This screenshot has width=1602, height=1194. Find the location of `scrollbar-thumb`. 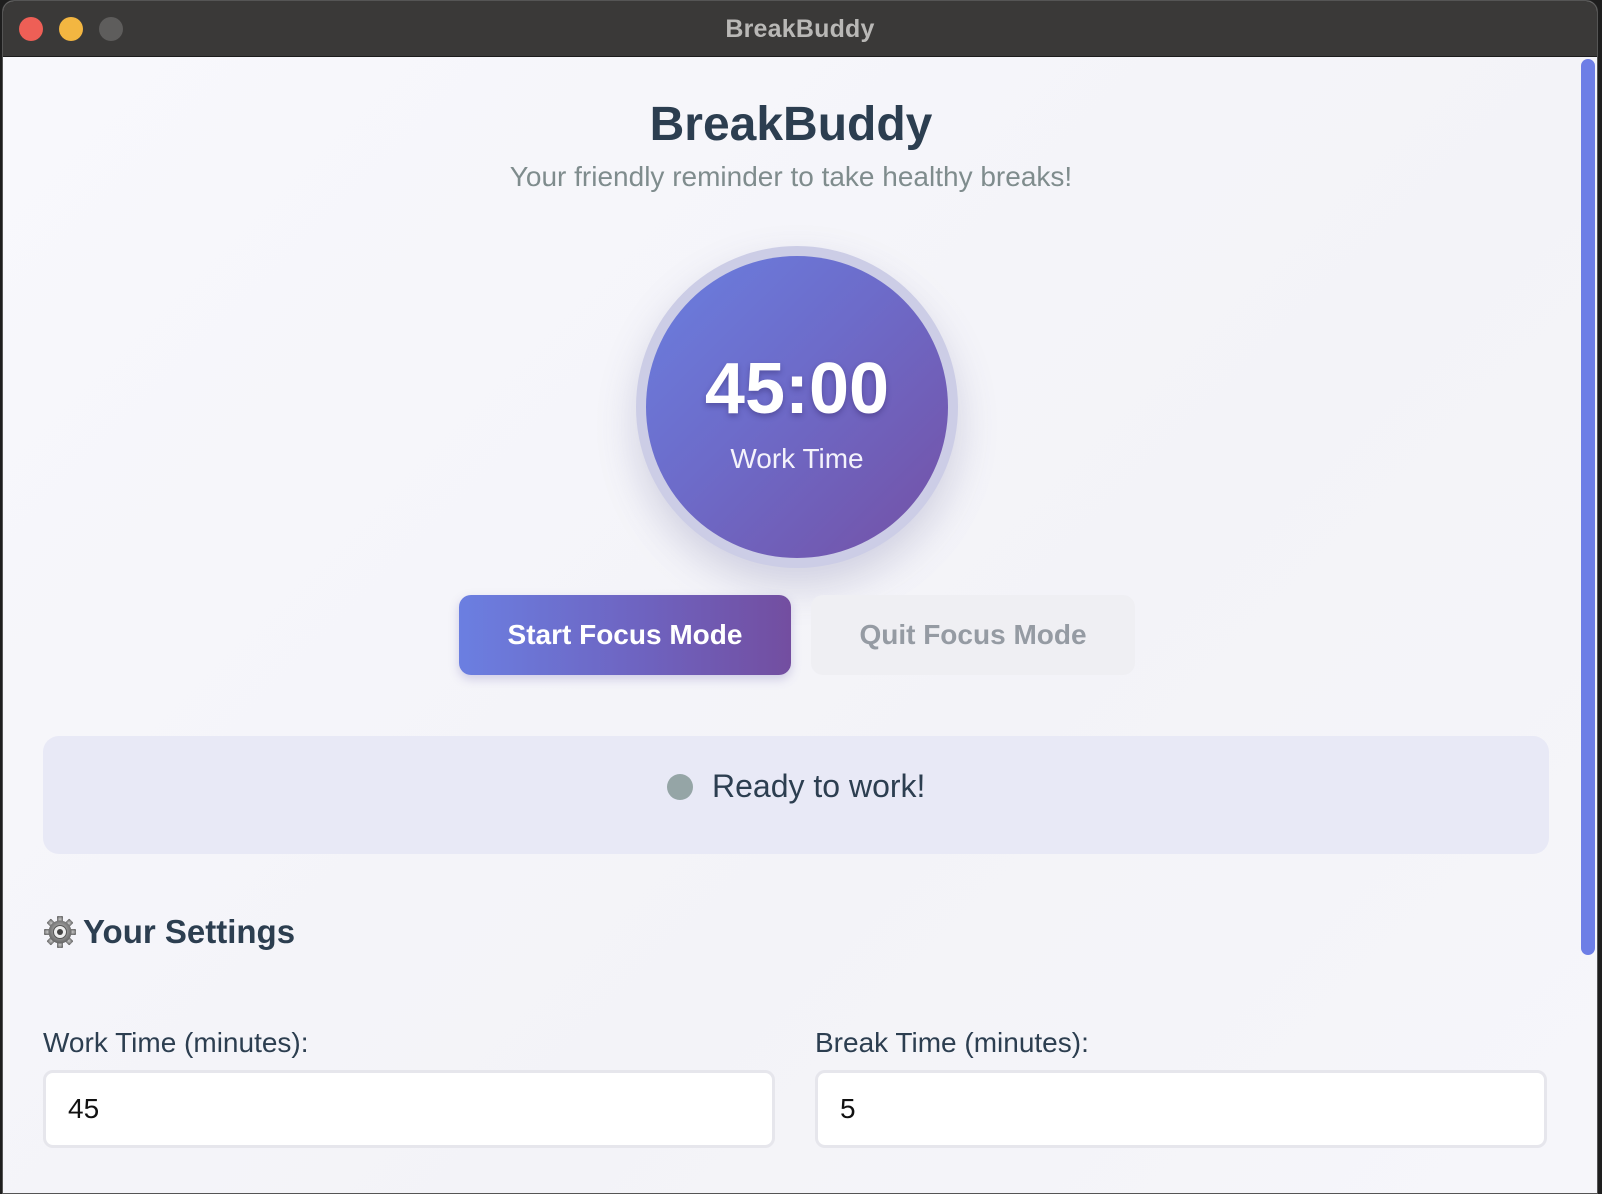

scrollbar-thumb is located at coordinates (1588, 507).